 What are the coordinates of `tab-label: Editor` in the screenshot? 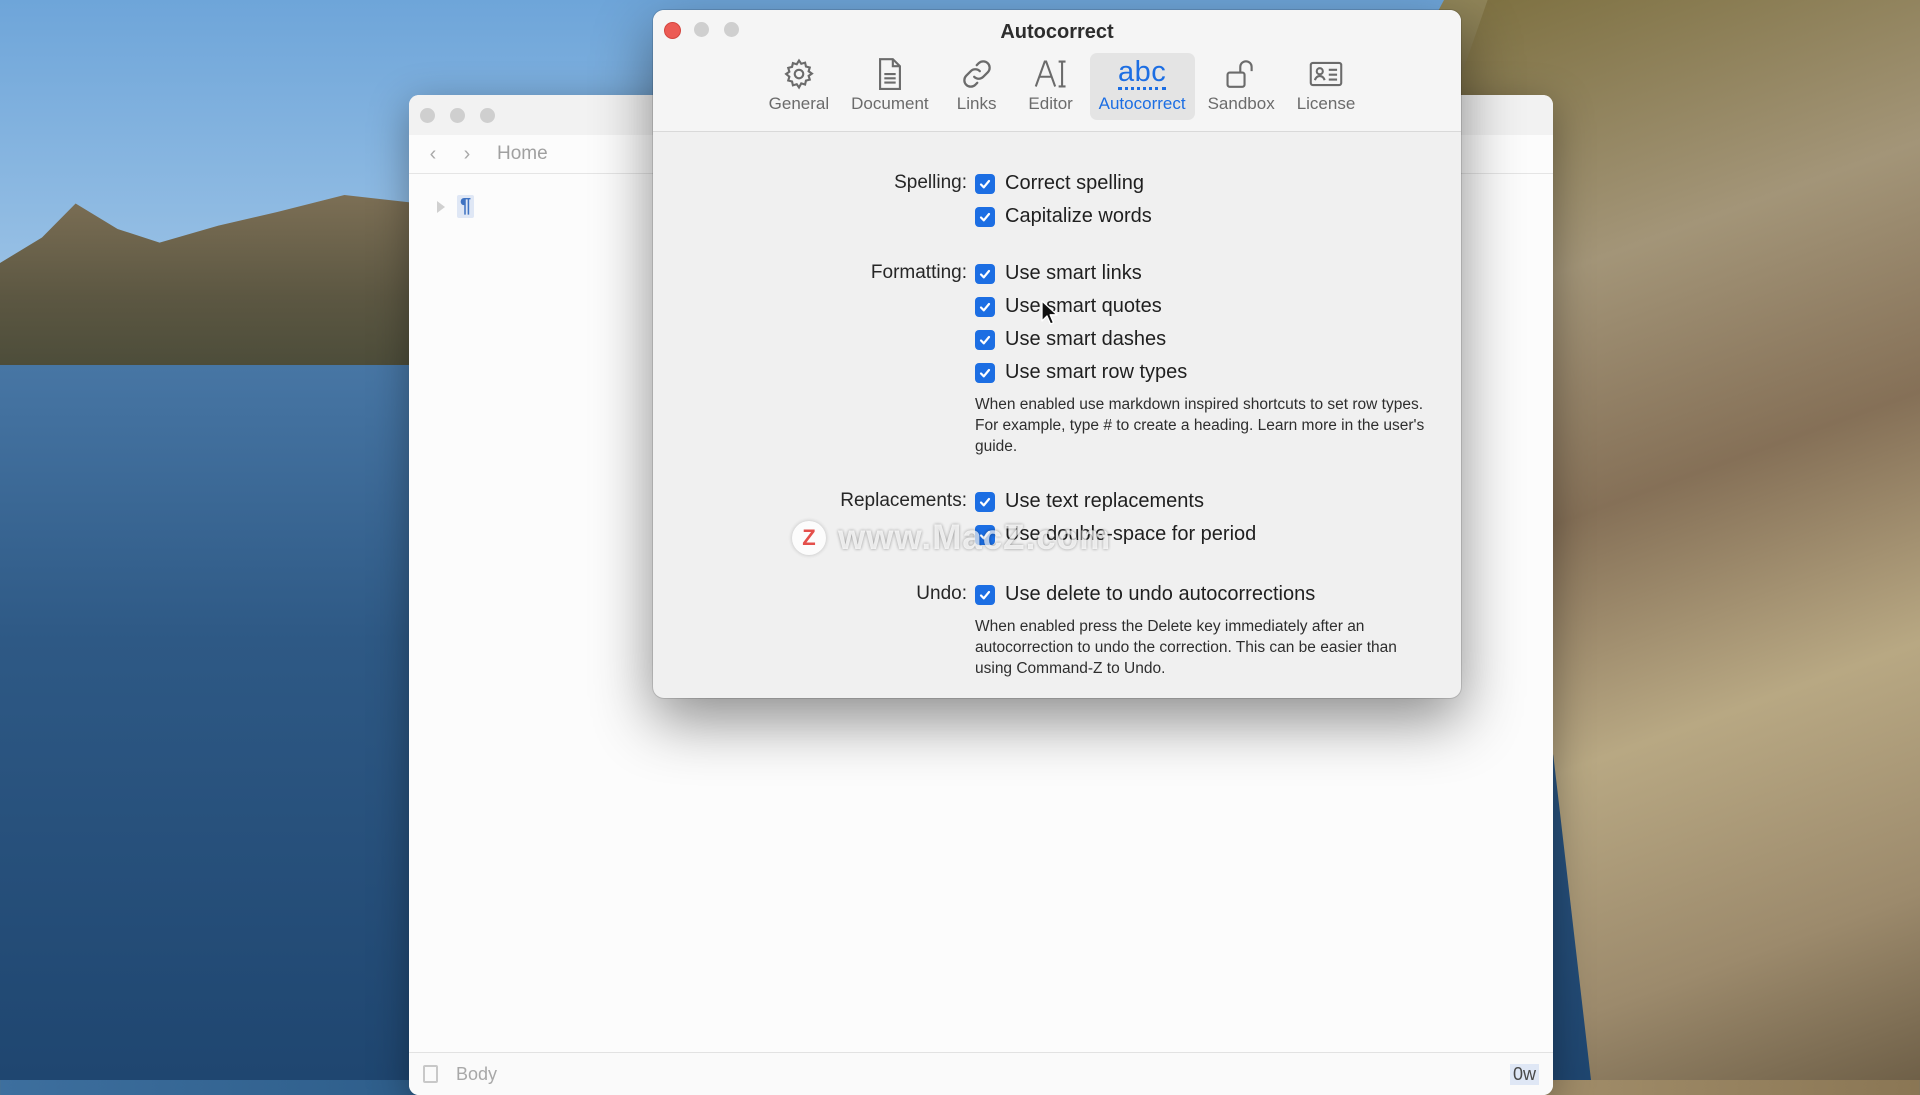 It's located at (1050, 103).